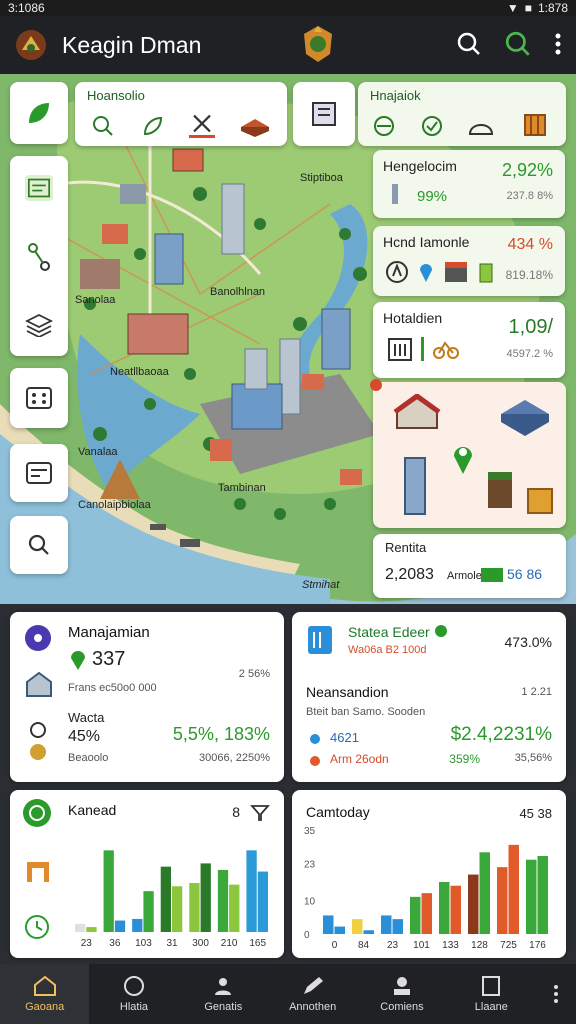 Image resolution: width=576 pixels, height=1024 pixels. Describe the element at coordinates (469, 261) in the screenshot. I see `stat-chip-2: Hcnd Iamonle 434 % 819.18%` at that location.